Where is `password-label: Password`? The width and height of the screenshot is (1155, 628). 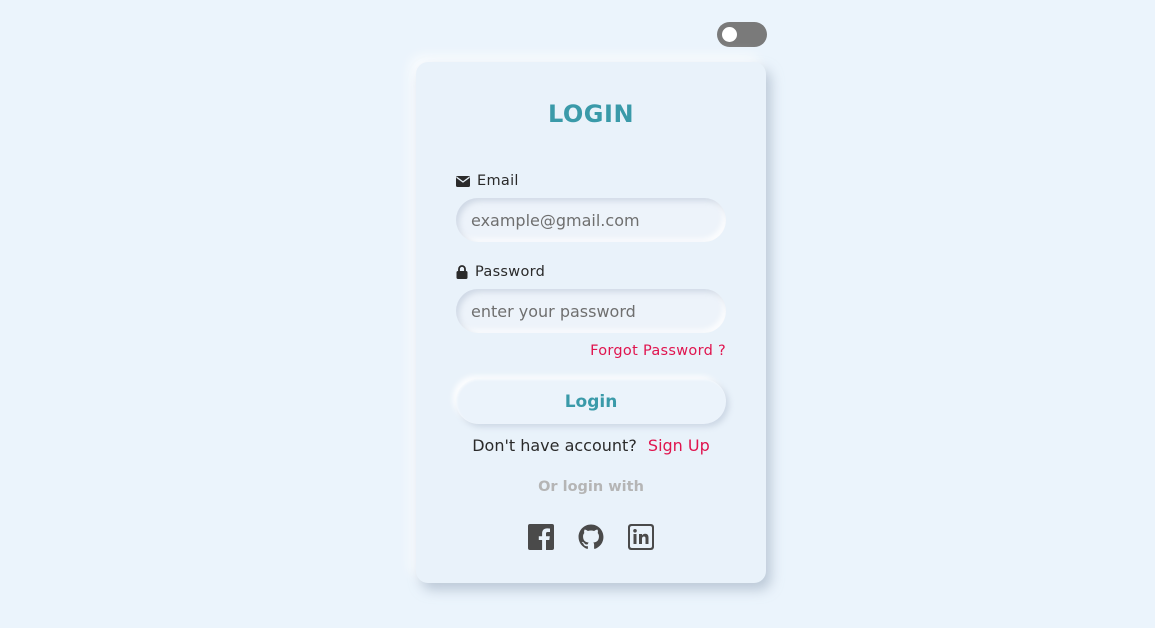 password-label: Password is located at coordinates (500, 272).